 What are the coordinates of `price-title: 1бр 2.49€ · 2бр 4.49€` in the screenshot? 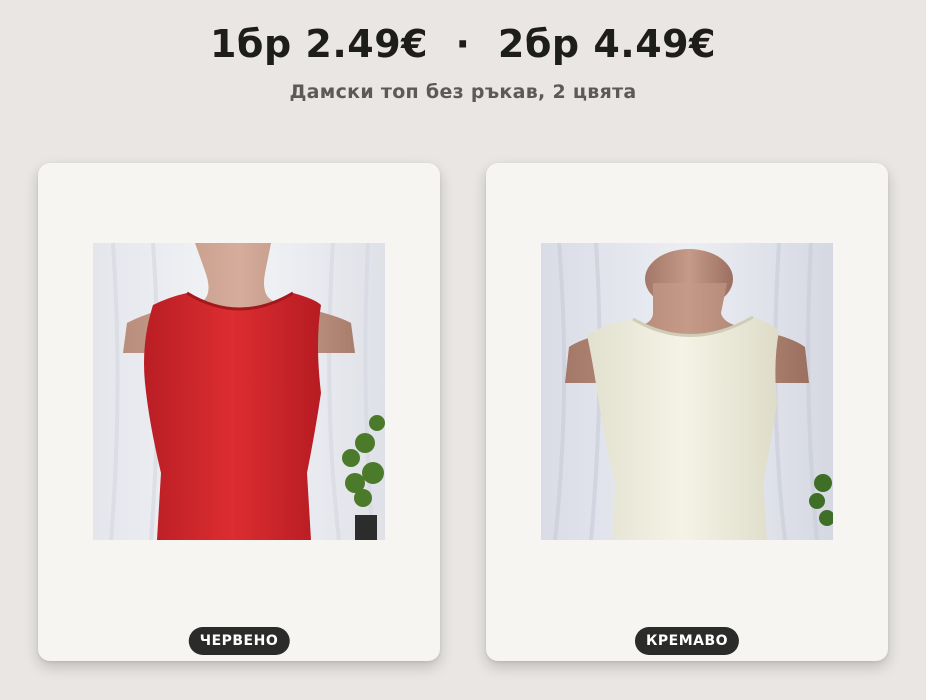 It's located at (463, 44).